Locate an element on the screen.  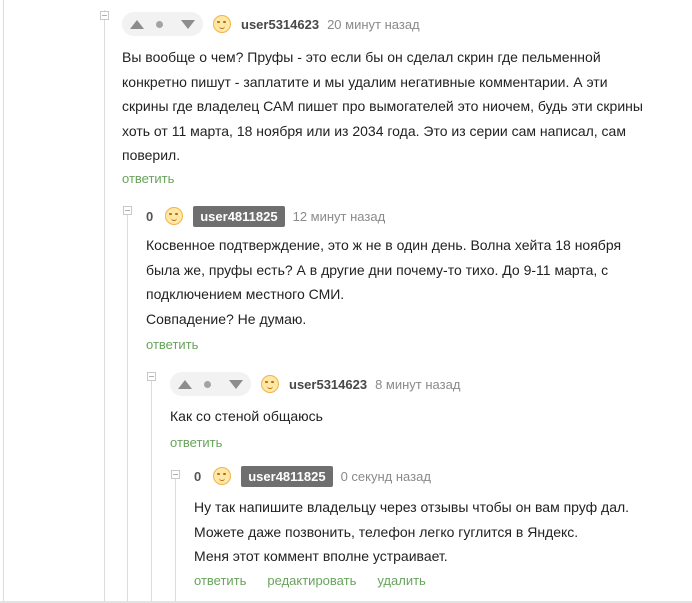
comment-actions: ответить редактировать удалить is located at coordinates (310, 580).